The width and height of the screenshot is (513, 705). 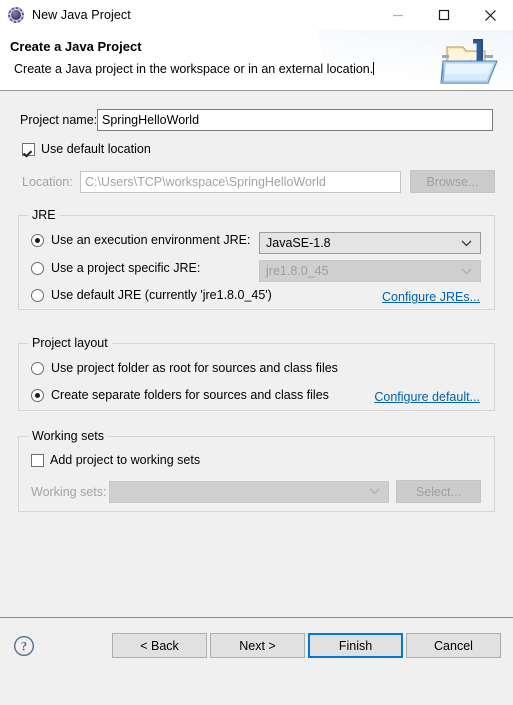 I want to click on maximize-icon, so click(x=444, y=15).